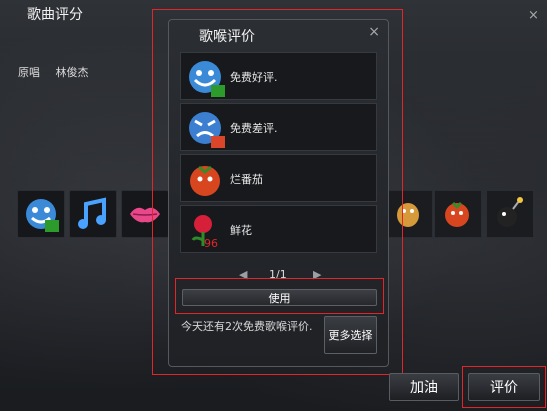 The height and width of the screenshot is (411, 547). Describe the element at coordinates (93, 214) in the screenshot. I see `reaction-music-note-icon` at that location.